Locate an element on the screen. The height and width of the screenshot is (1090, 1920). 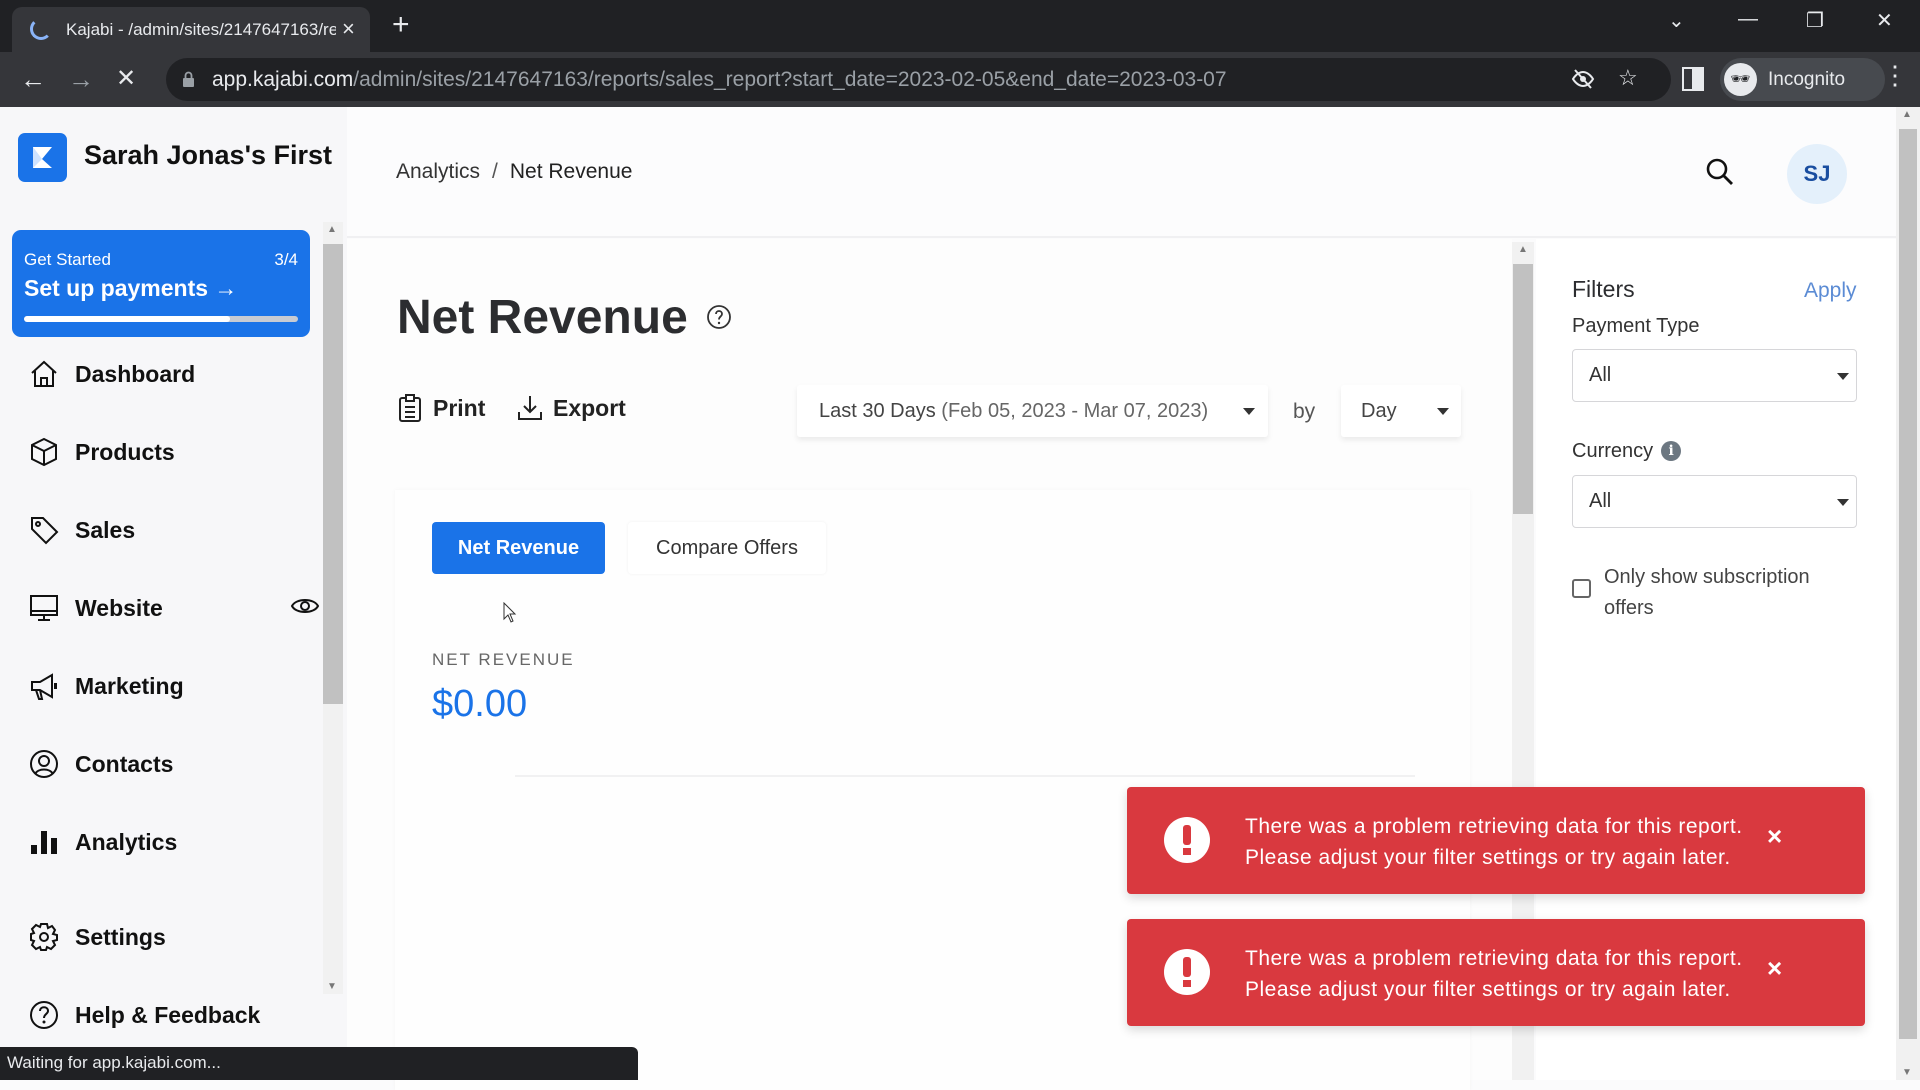
window-close-button: ✕ is located at coordinates (1884, 20).